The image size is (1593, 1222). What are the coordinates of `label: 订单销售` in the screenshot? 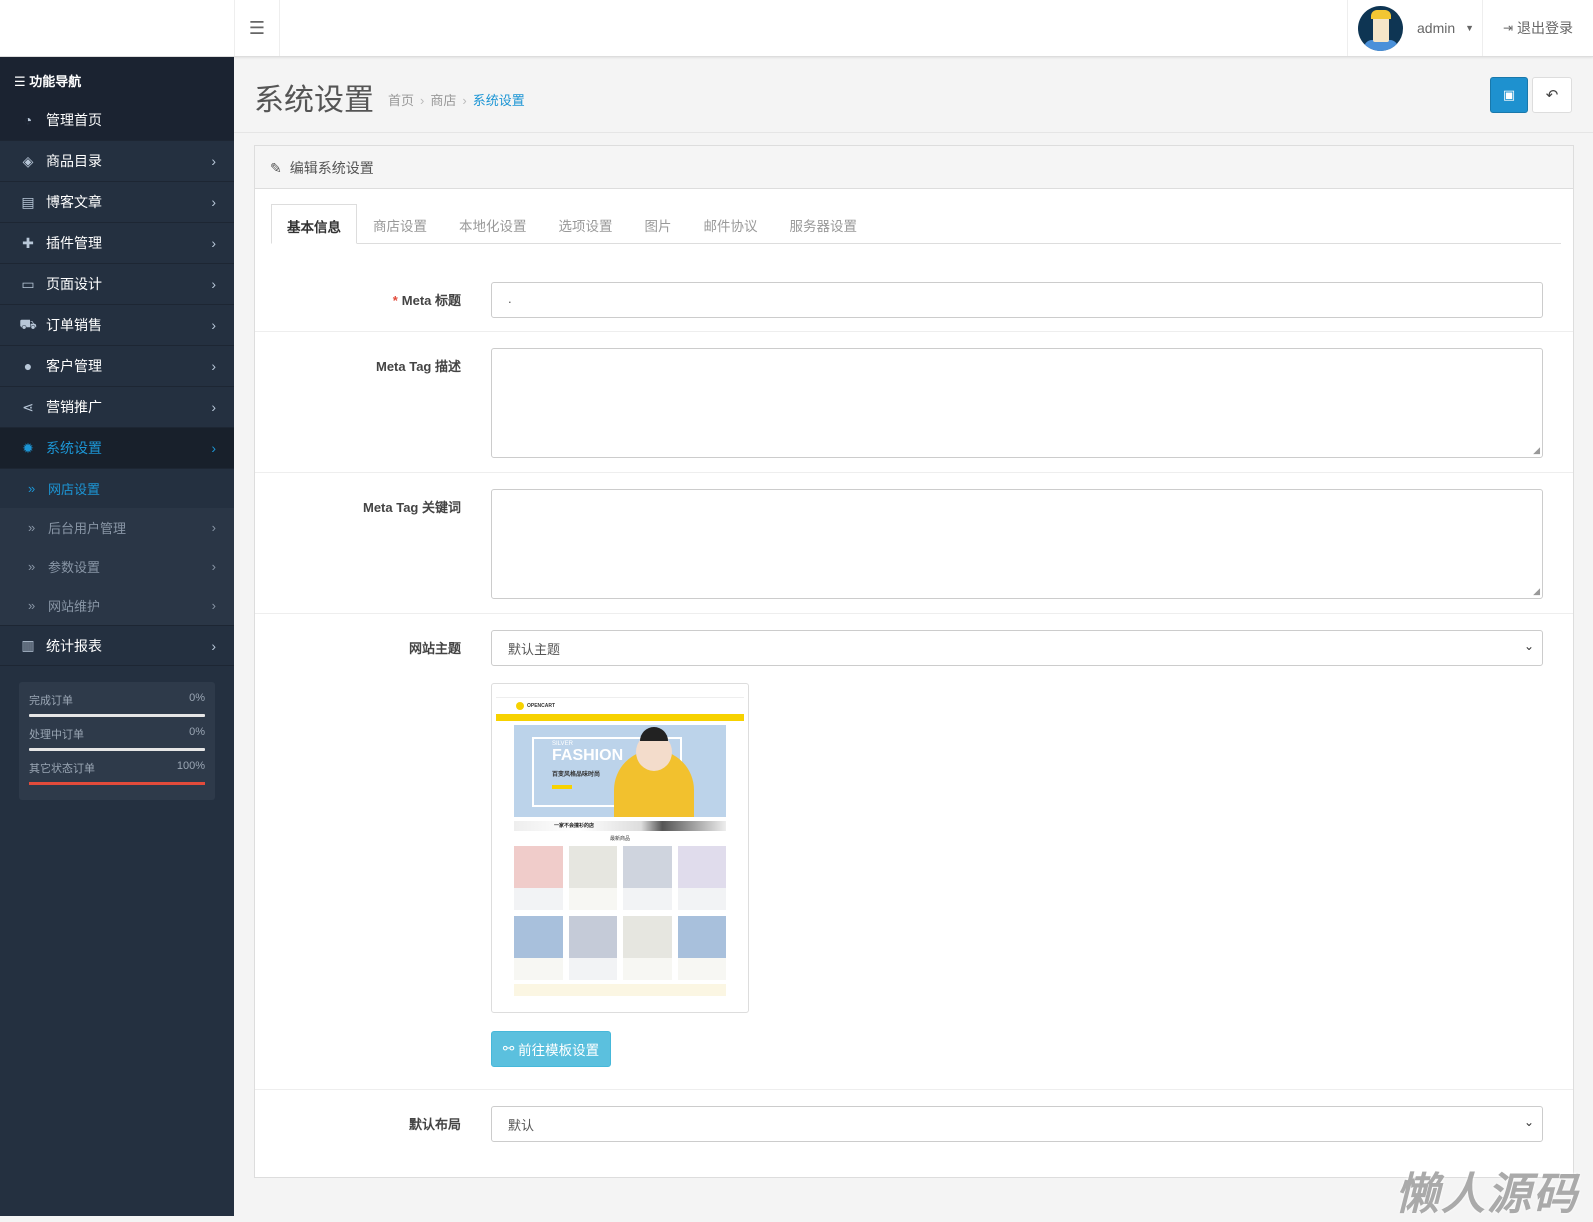 It's located at (74, 325).